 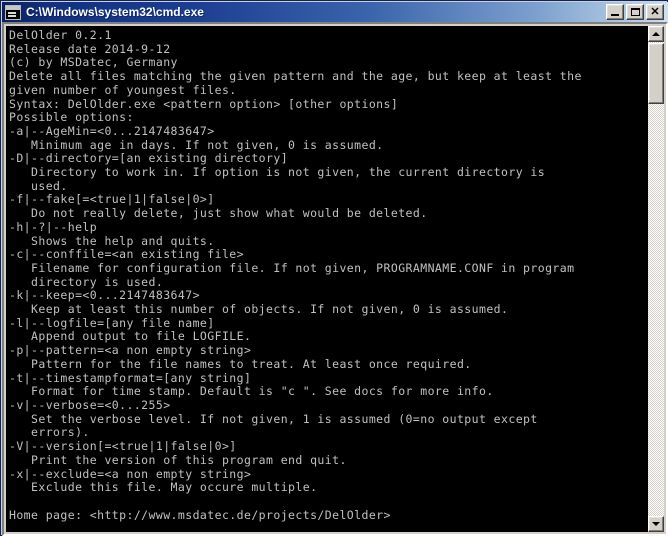 I want to click on cmd-console-icon, so click(x=13, y=12).